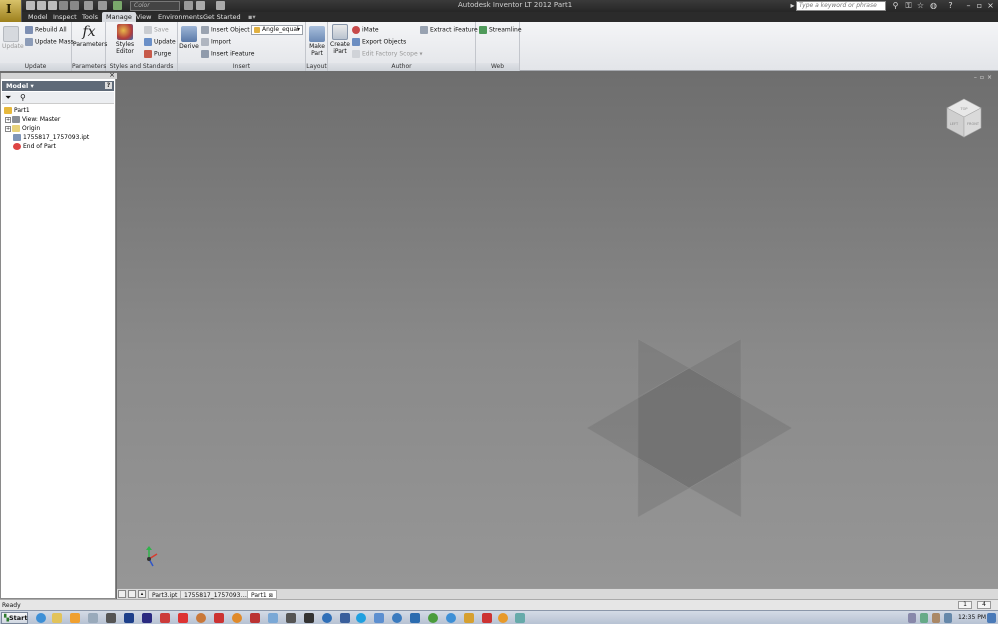  What do you see at coordinates (46, 30) in the screenshot?
I see `rebuild-all-button: Rebuild All` at bounding box center [46, 30].